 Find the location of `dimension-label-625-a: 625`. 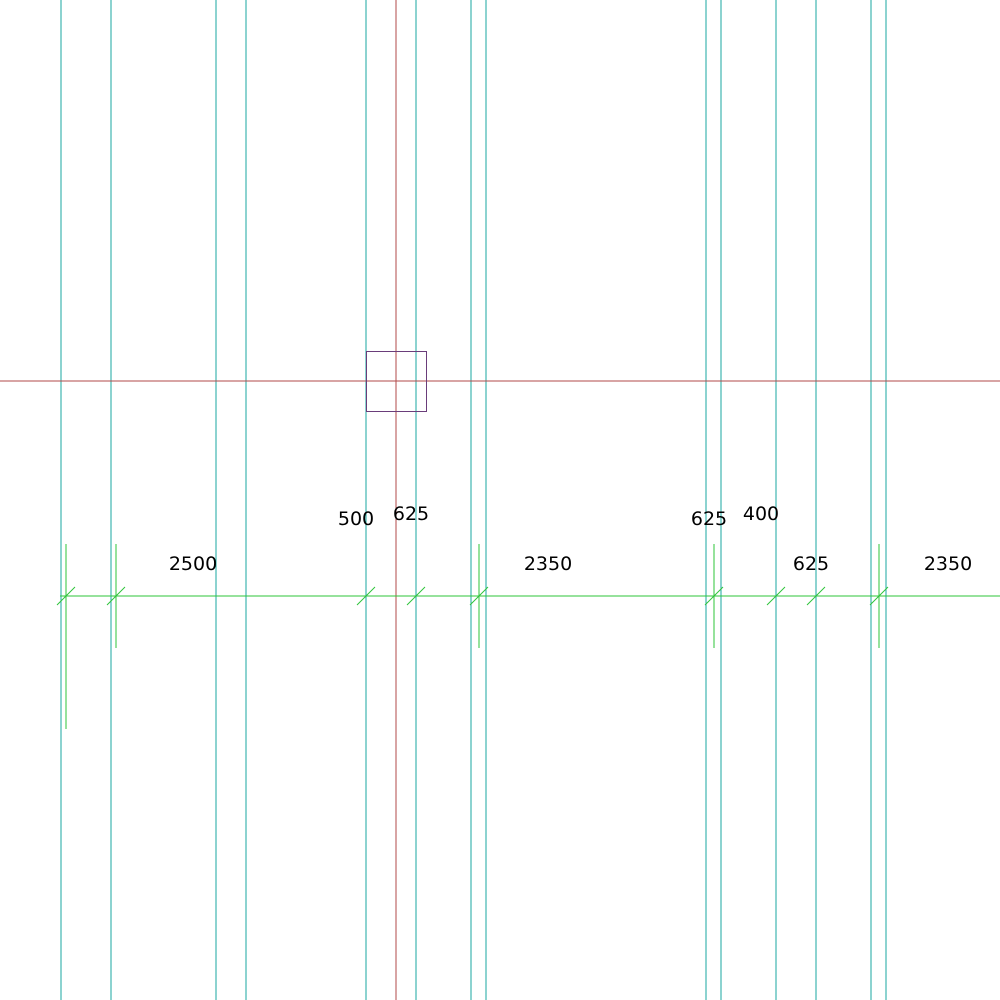

dimension-label-625-a: 625 is located at coordinates (411, 514).